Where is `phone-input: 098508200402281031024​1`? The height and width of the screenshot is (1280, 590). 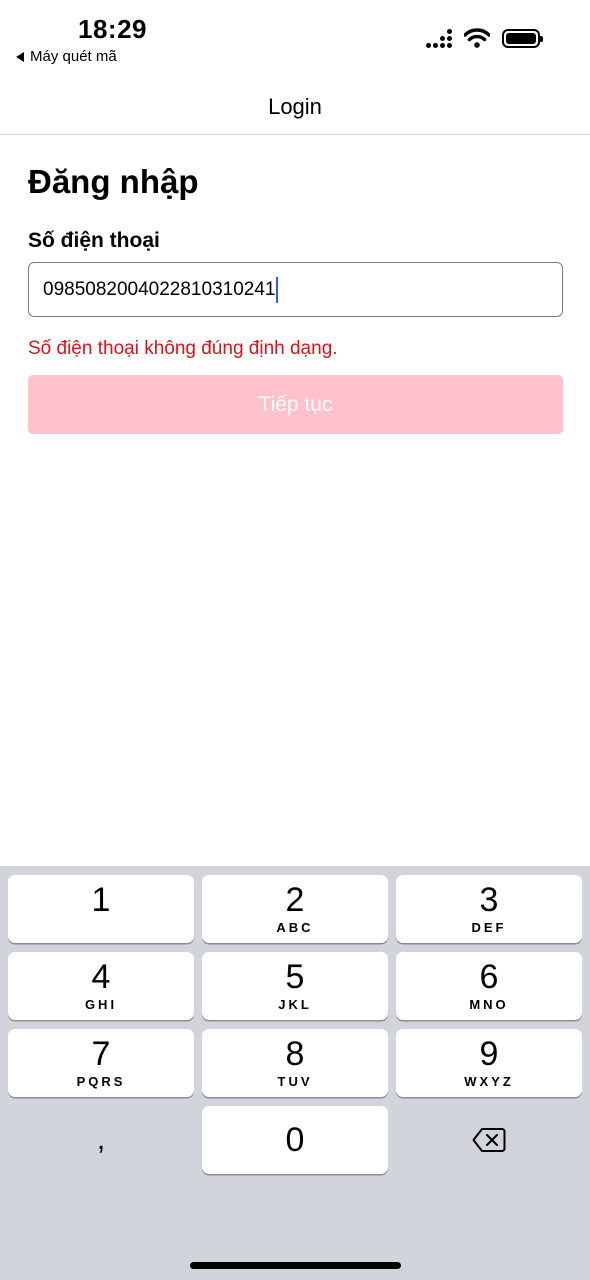
phone-input: 098508200402281031024​1 is located at coordinates (295, 289).